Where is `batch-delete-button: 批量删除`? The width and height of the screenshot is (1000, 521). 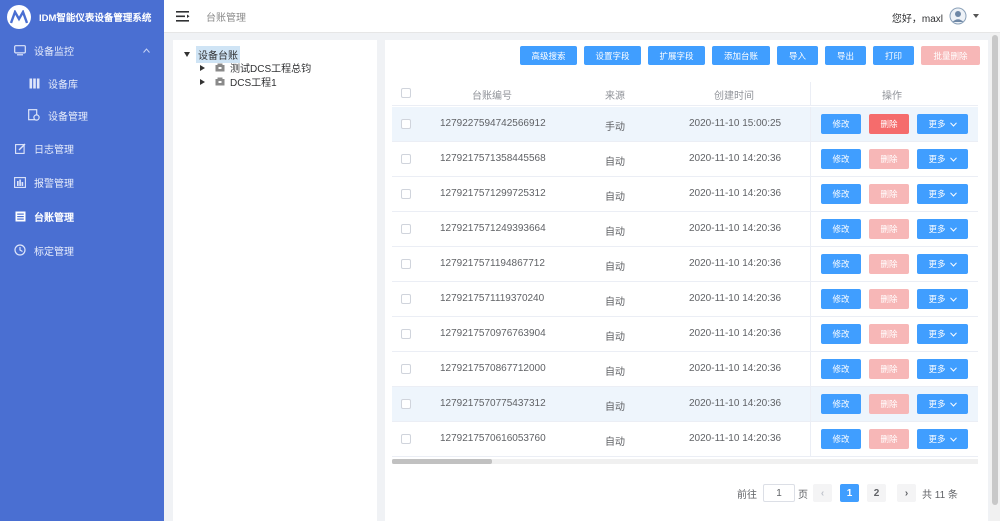
batch-delete-button: 批量删除 is located at coordinates (950, 55).